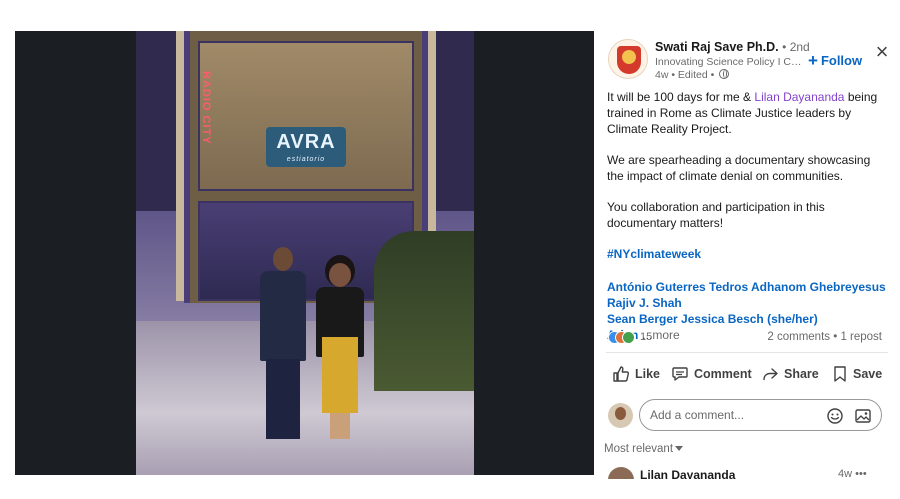  What do you see at coordinates (882, 52) in the screenshot?
I see `close-icon: ×` at bounding box center [882, 52].